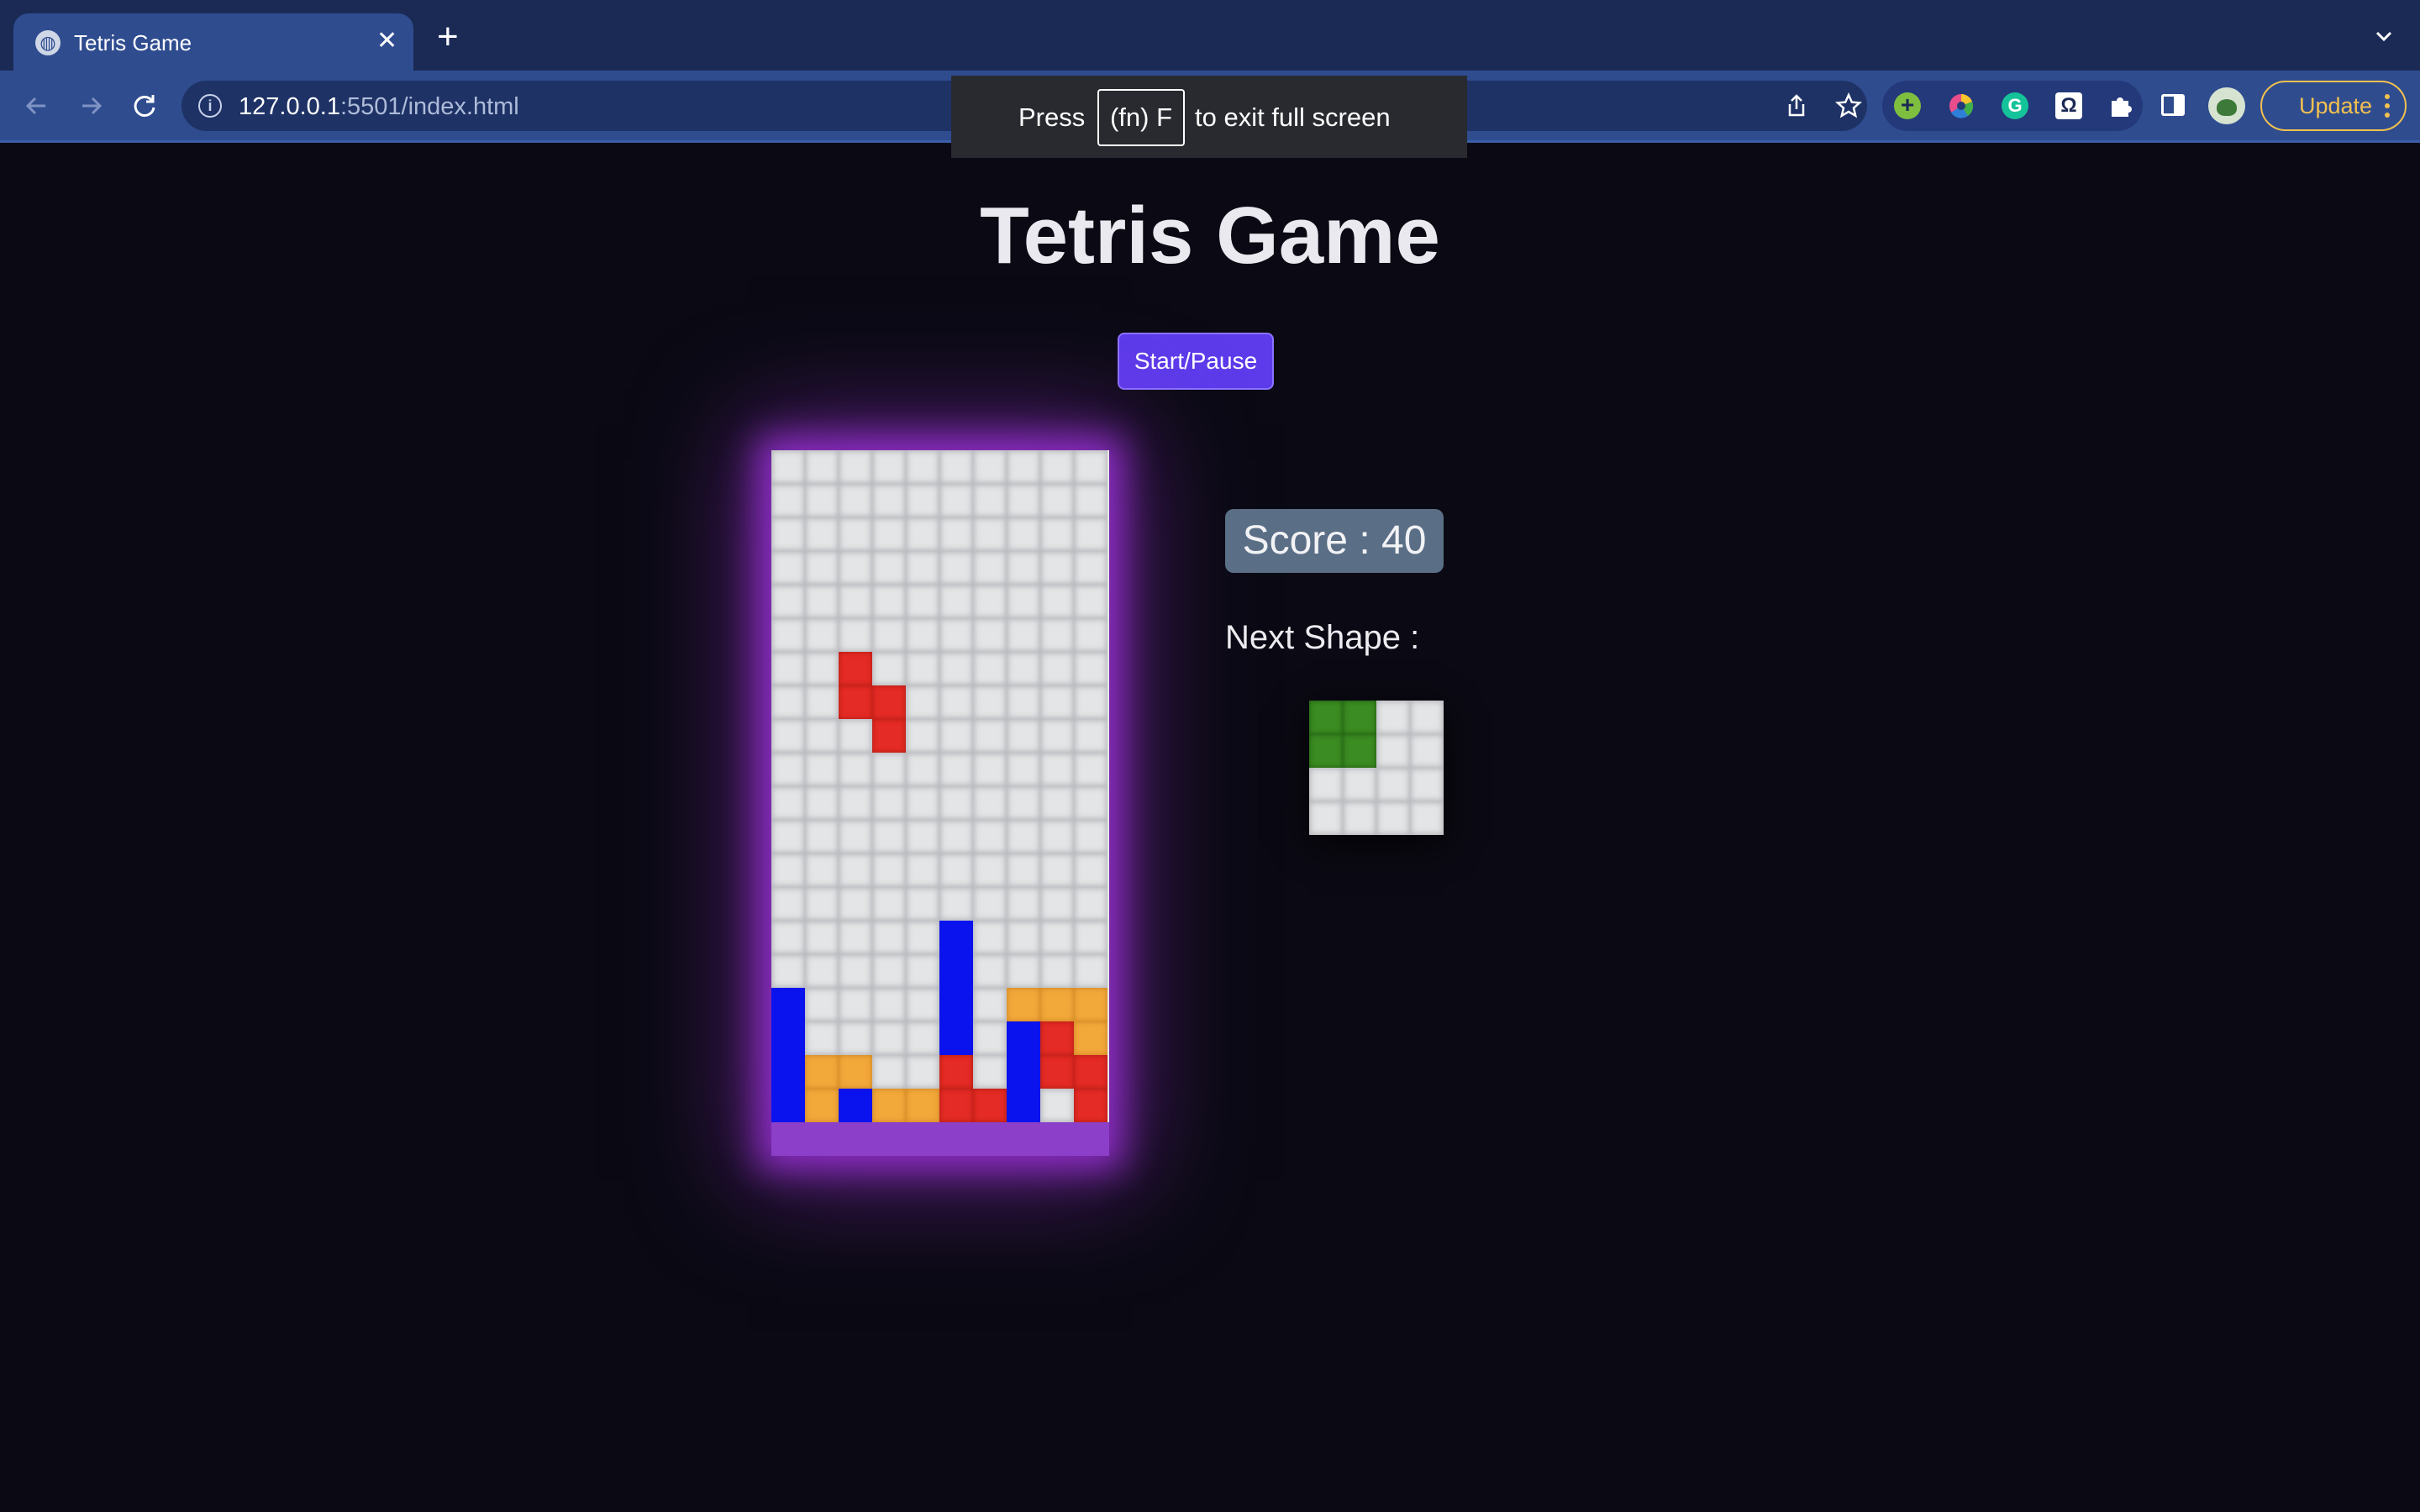 Image resolution: width=2420 pixels, height=1512 pixels. Describe the element at coordinates (90, 105) in the screenshot. I see `forward-icon` at that location.